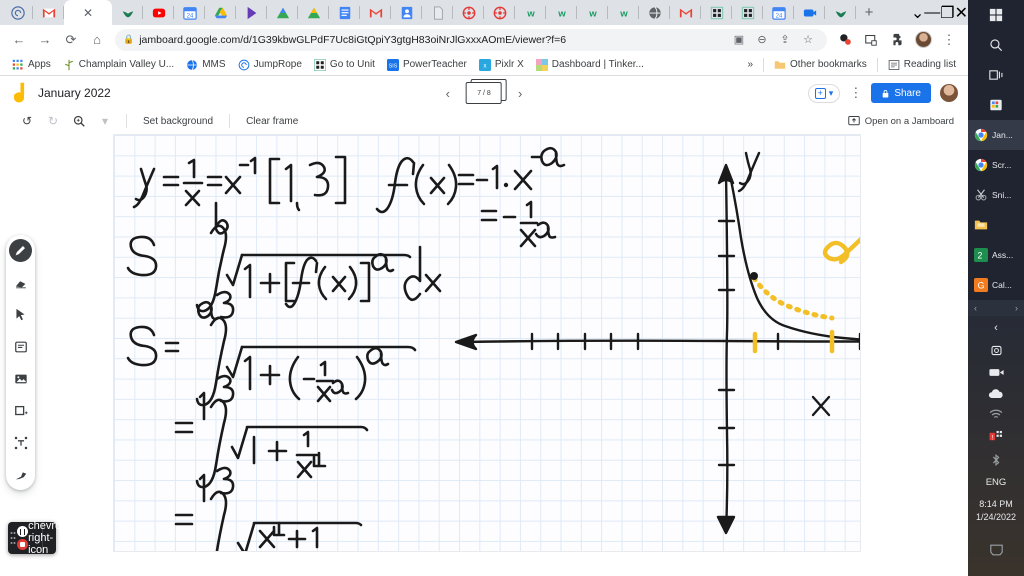  Describe the element at coordinates (178, 121) in the screenshot. I see `set-background-button: Set background` at that location.